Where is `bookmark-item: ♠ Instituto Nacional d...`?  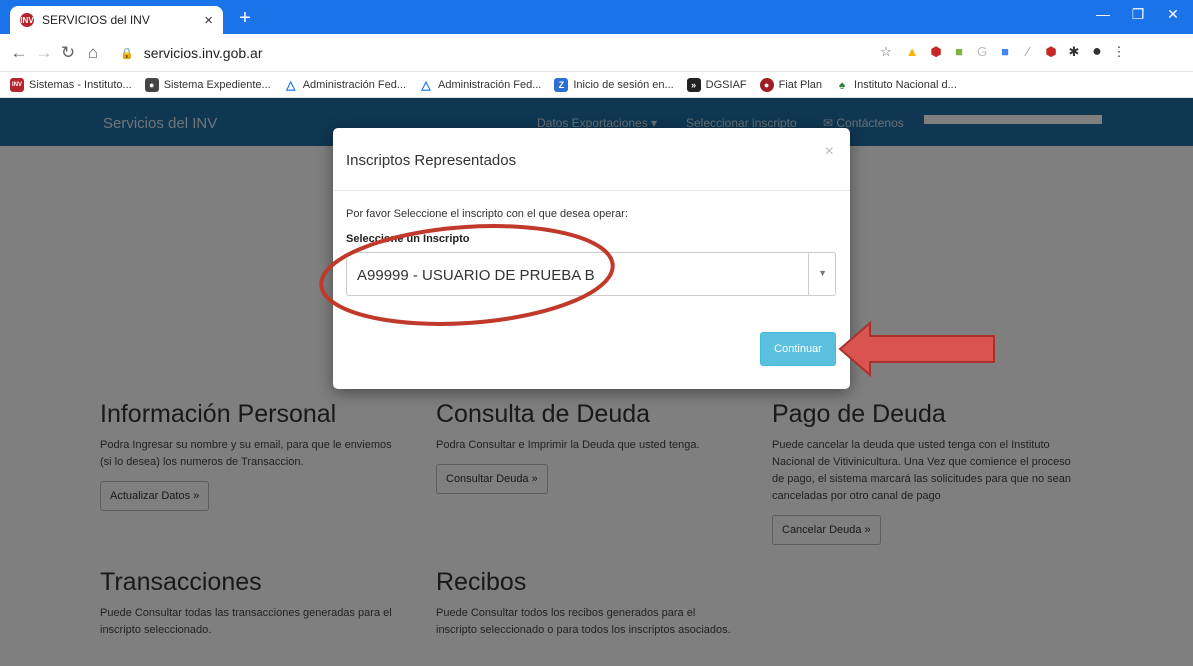
bookmark-item: ♠ Instituto Nacional d... is located at coordinates (896, 85).